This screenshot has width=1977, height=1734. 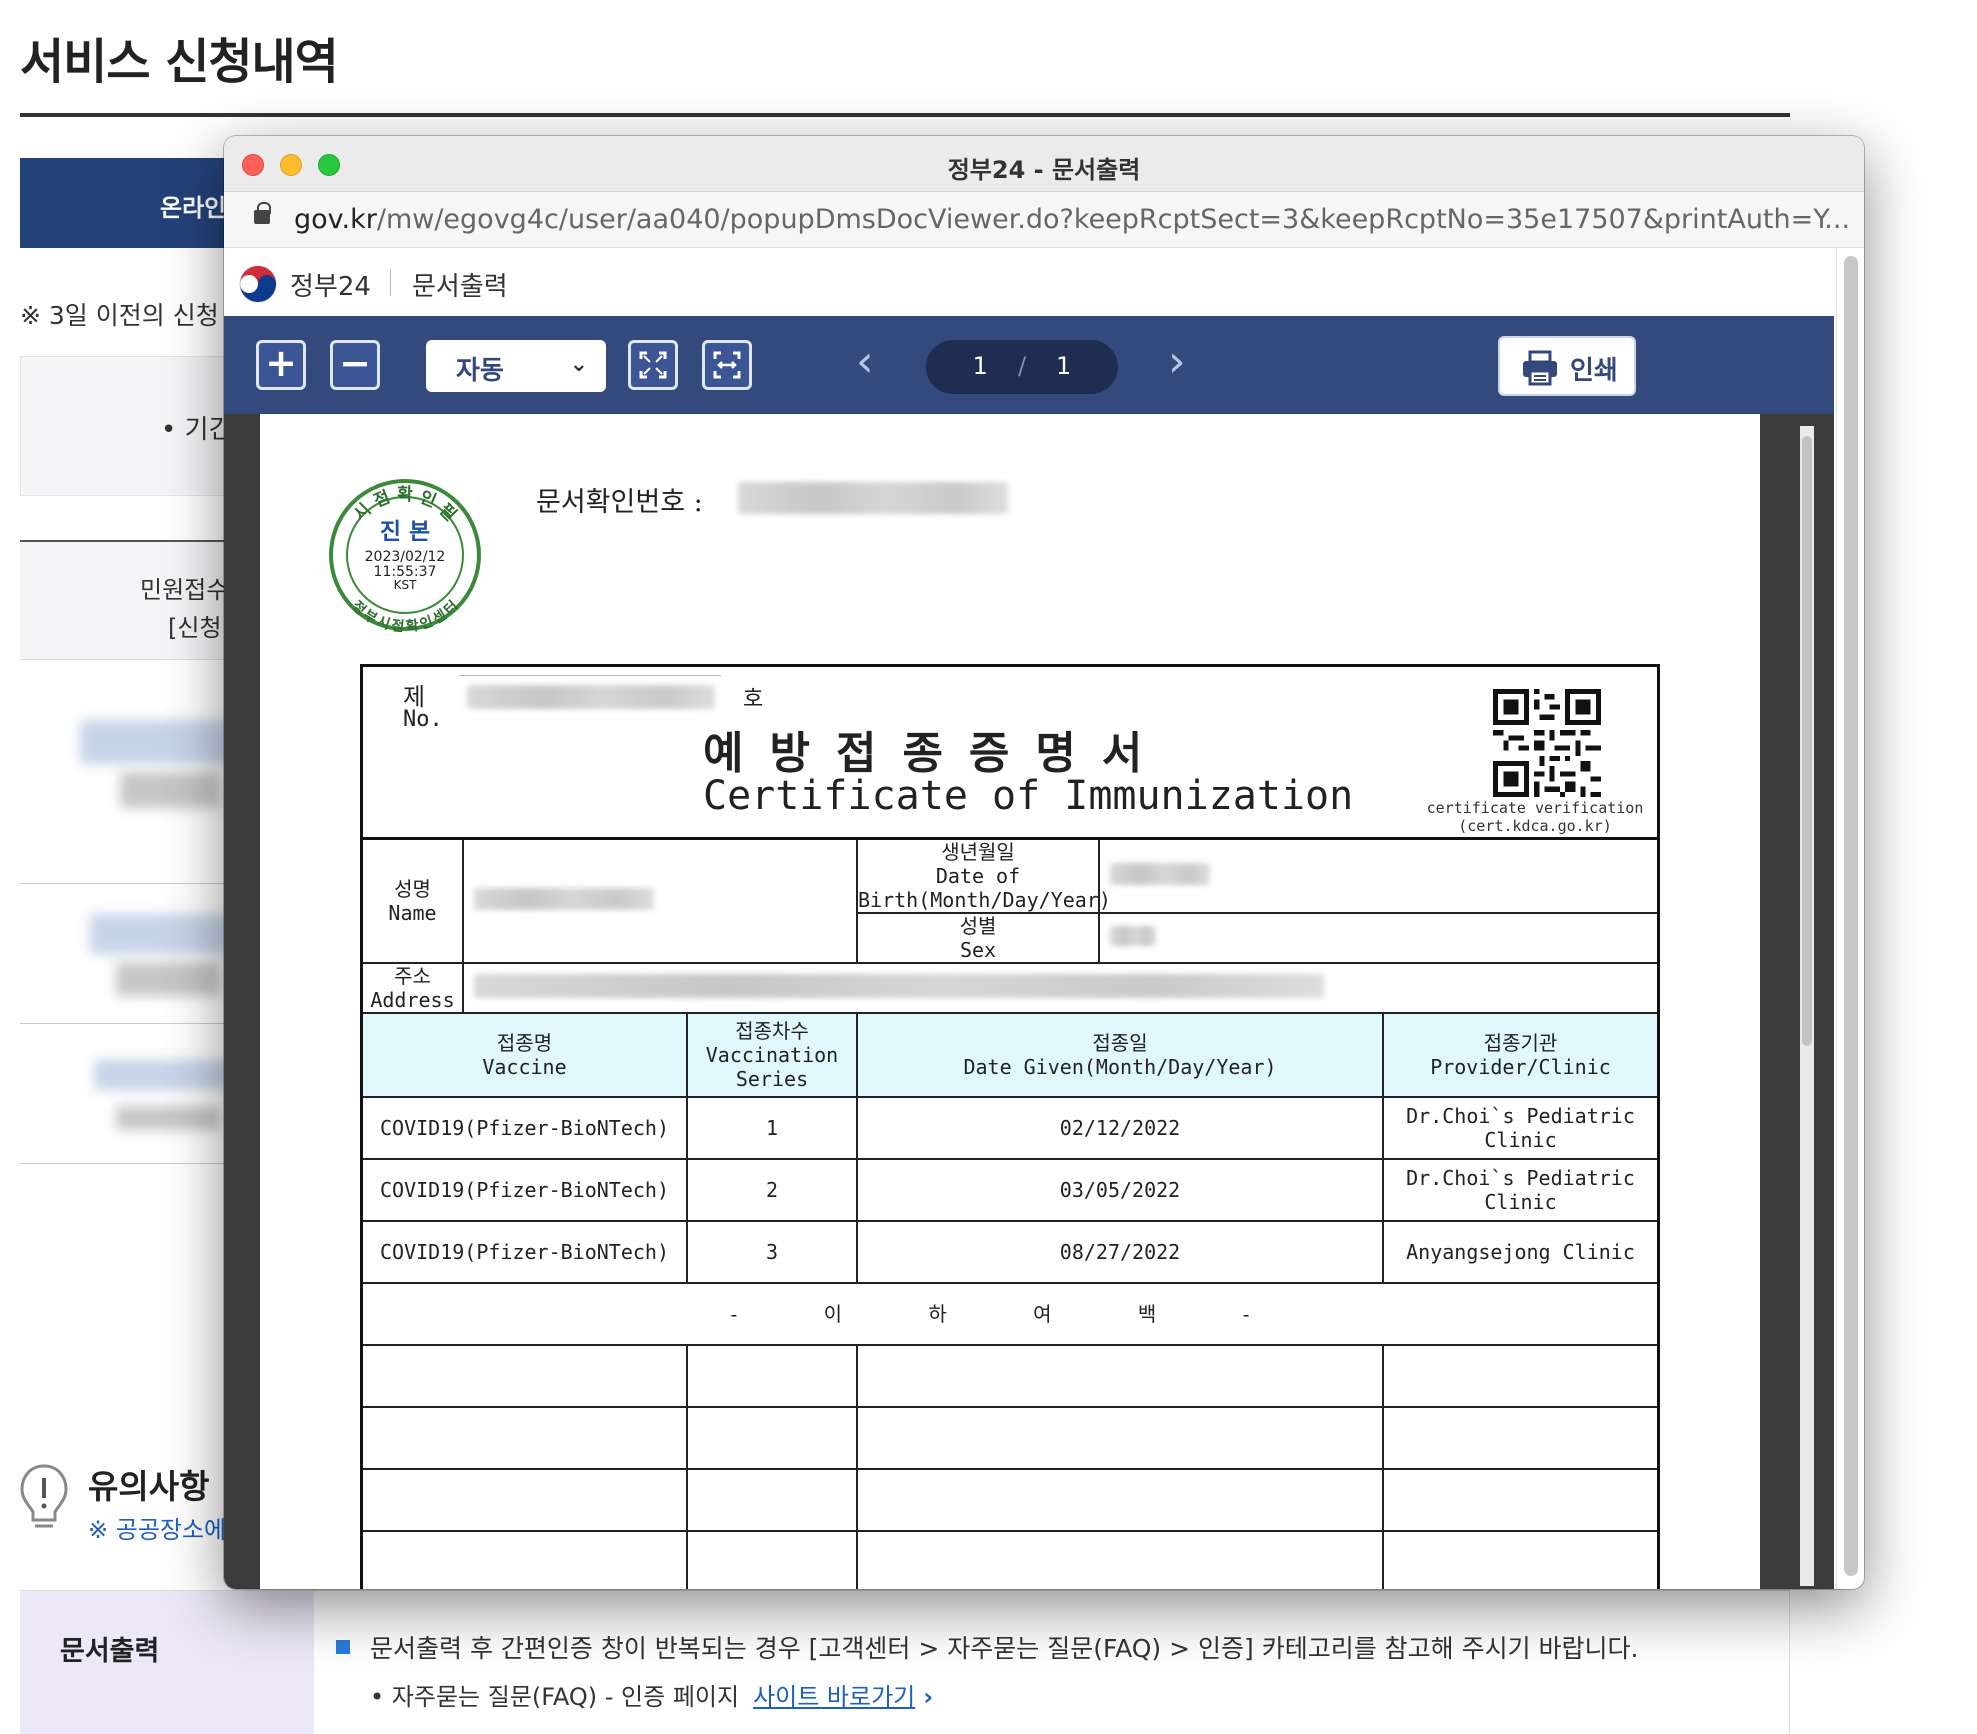 What do you see at coordinates (405, 585) in the screenshot?
I see `seal-timezone: KST` at bounding box center [405, 585].